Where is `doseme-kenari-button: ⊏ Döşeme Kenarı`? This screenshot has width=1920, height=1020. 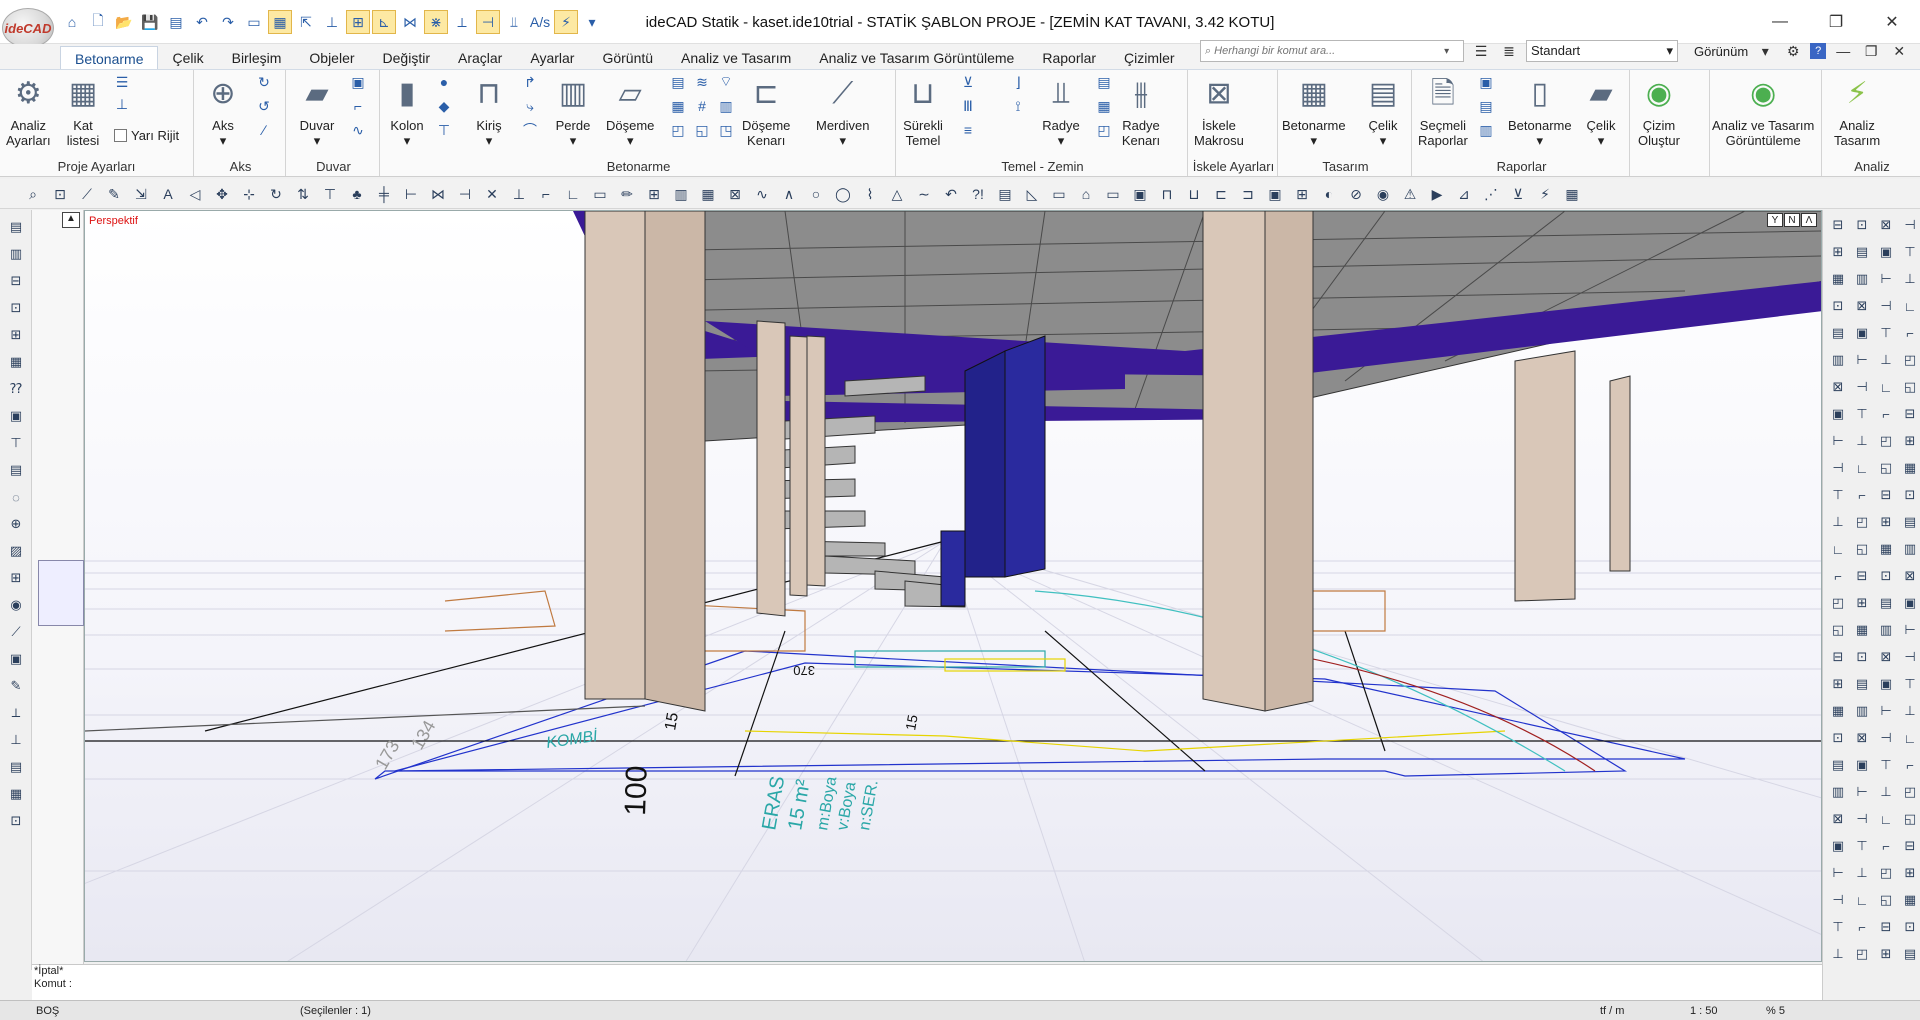 doseme-kenari-button: ⊏ Döşeme Kenarı is located at coordinates (766, 110).